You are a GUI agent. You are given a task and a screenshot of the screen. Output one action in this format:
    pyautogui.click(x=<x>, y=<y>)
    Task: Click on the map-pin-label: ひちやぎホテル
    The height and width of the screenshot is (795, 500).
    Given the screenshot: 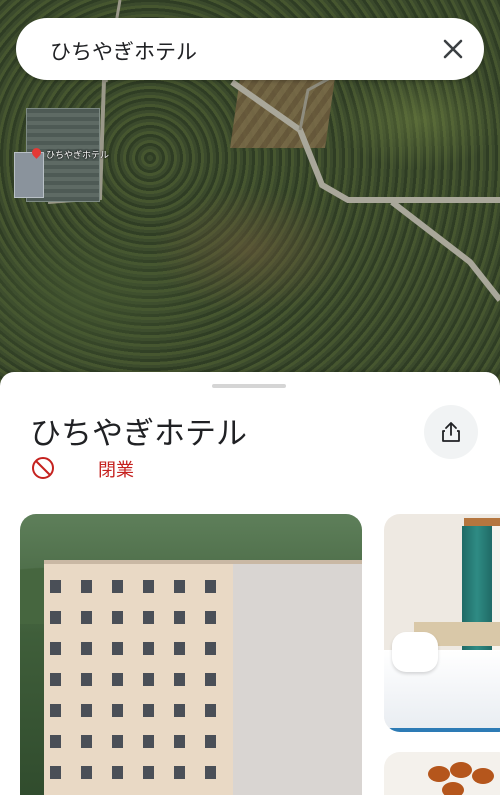 What is the action you would take?
    pyautogui.click(x=77, y=154)
    